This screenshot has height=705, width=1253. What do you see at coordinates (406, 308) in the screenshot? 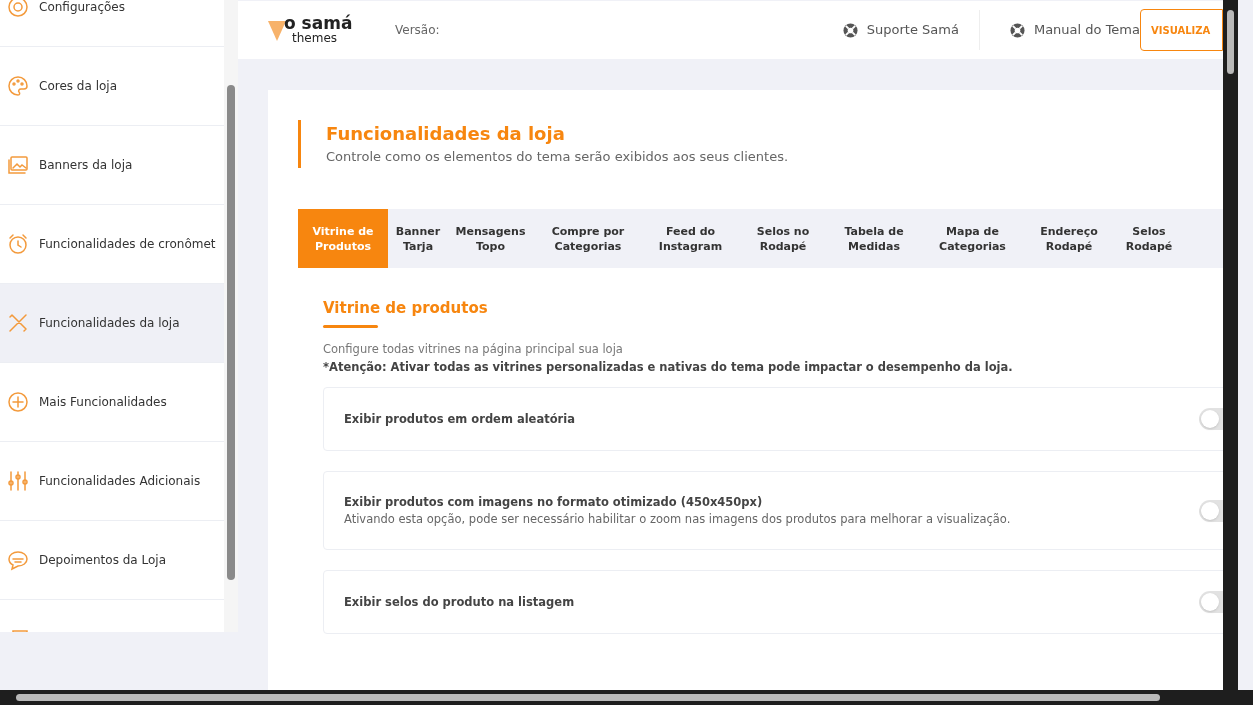
I see `section-title: Vitrine de produtos` at bounding box center [406, 308].